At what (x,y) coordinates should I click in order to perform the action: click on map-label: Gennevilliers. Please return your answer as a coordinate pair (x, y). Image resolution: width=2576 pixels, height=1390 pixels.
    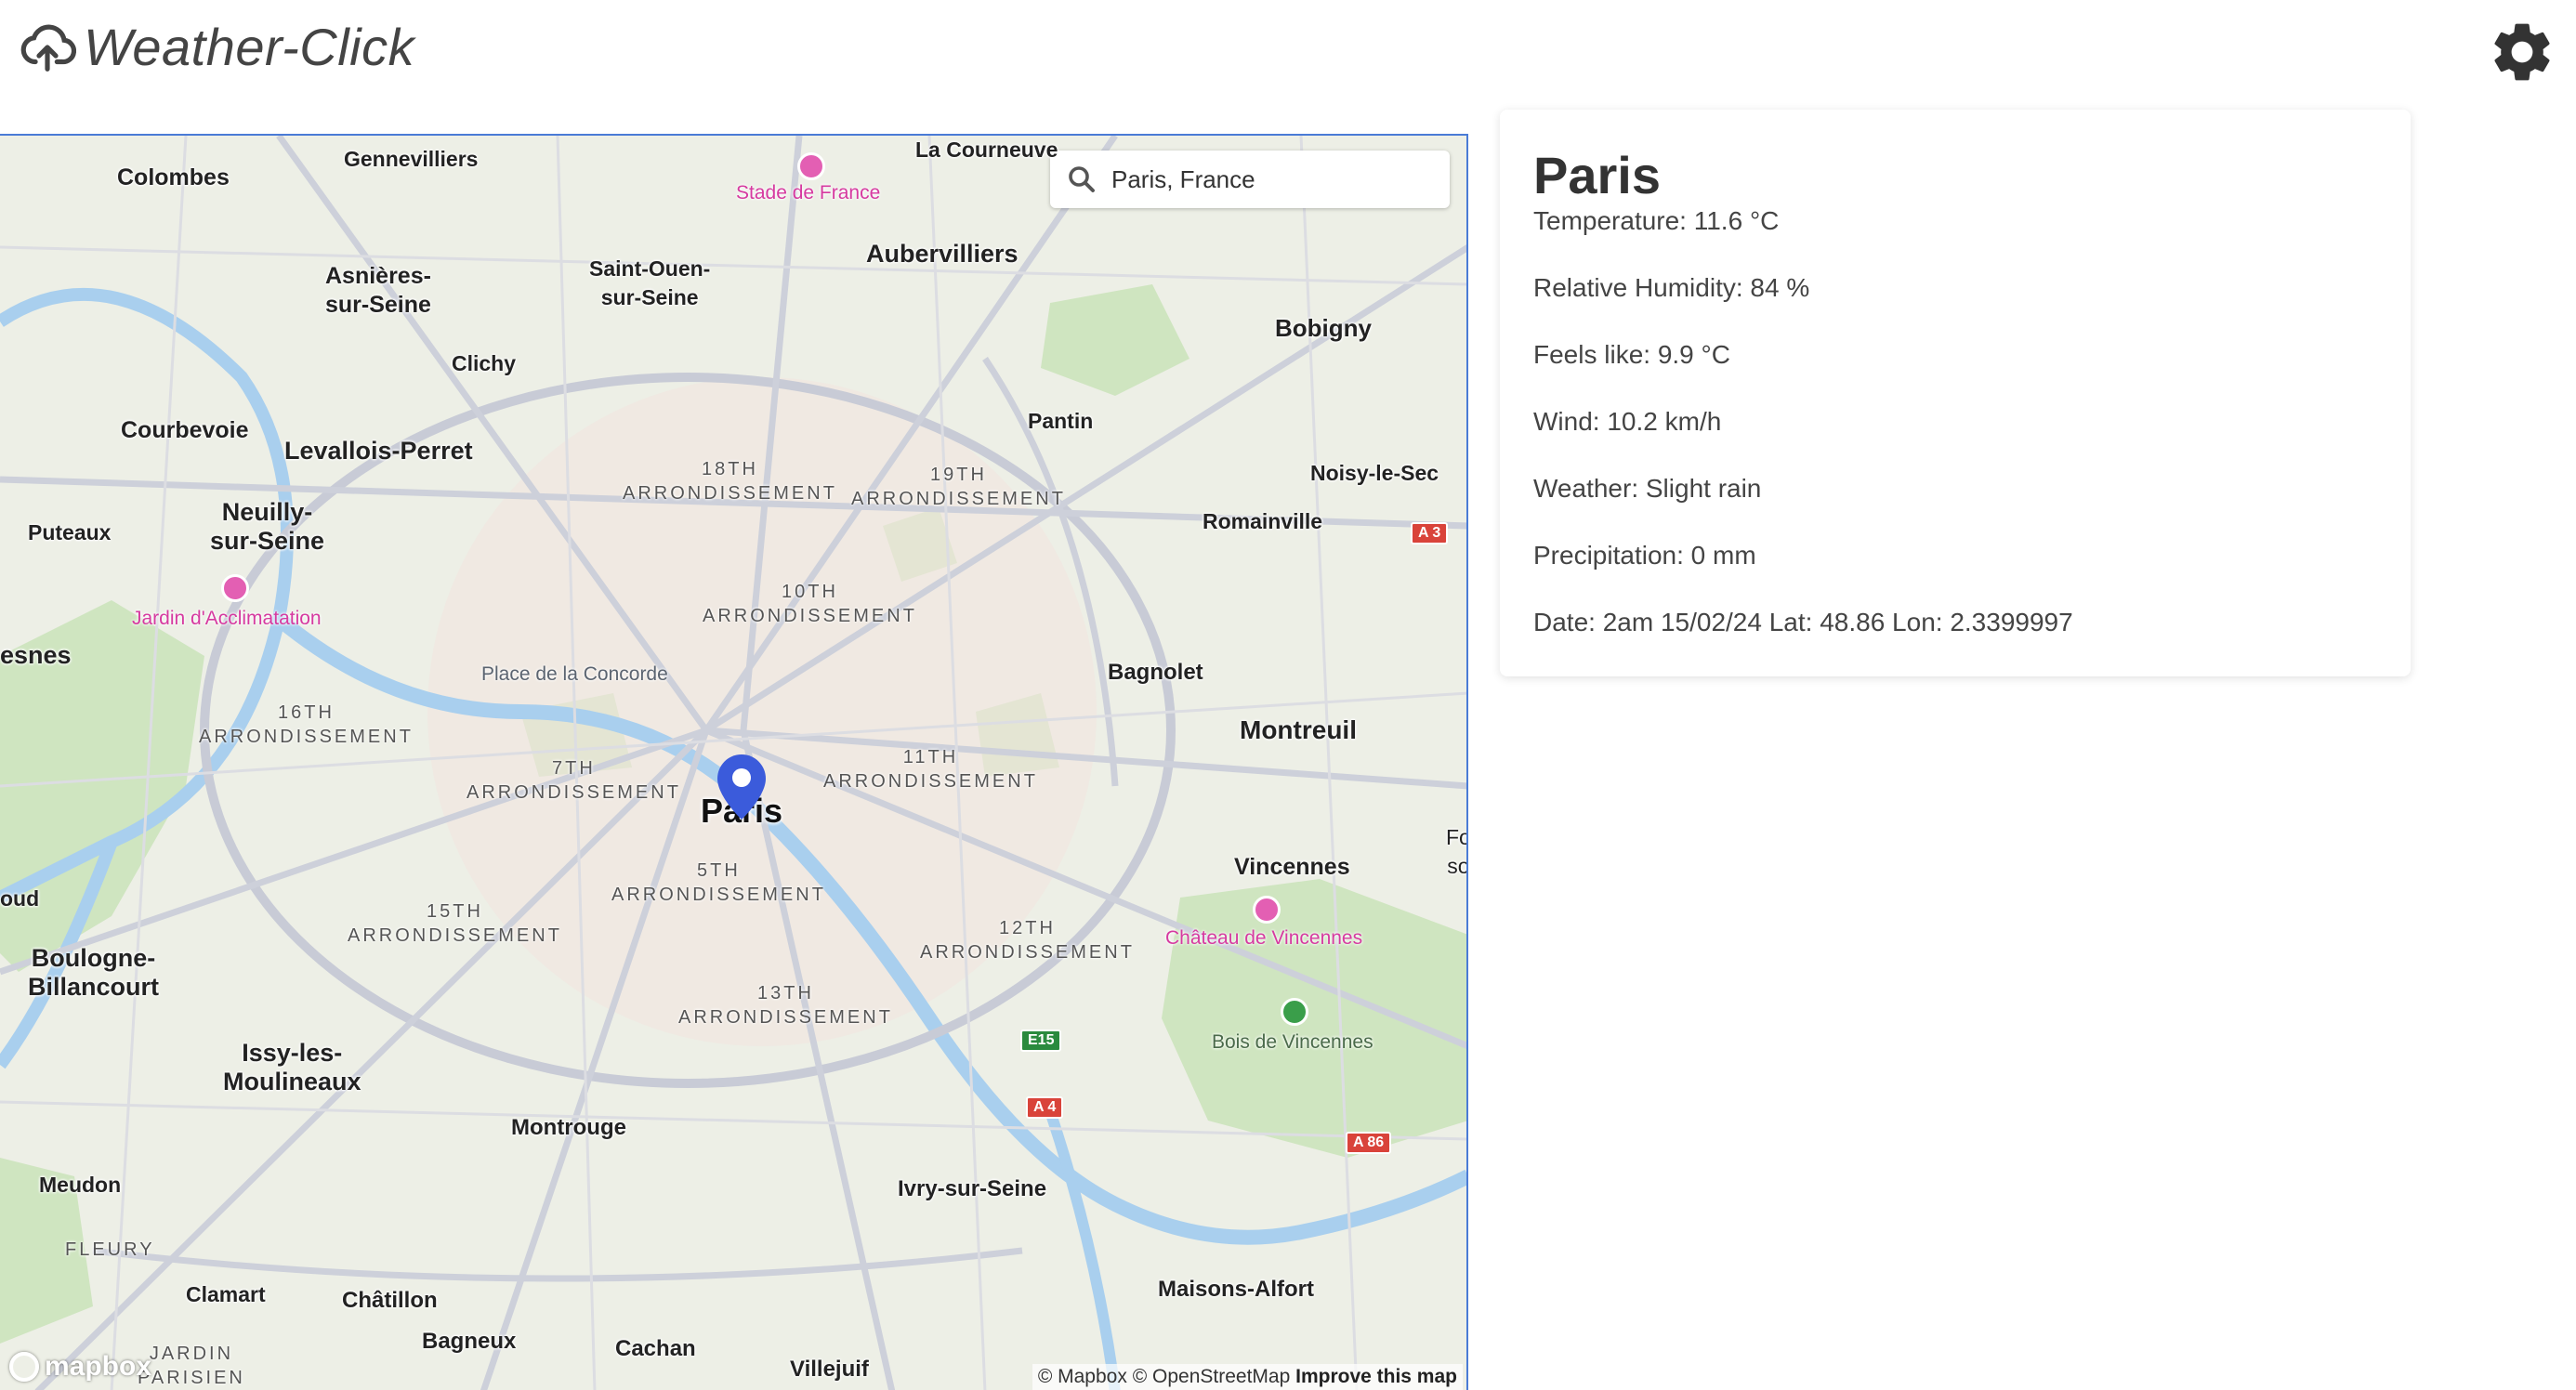
    Looking at the image, I should click on (411, 159).